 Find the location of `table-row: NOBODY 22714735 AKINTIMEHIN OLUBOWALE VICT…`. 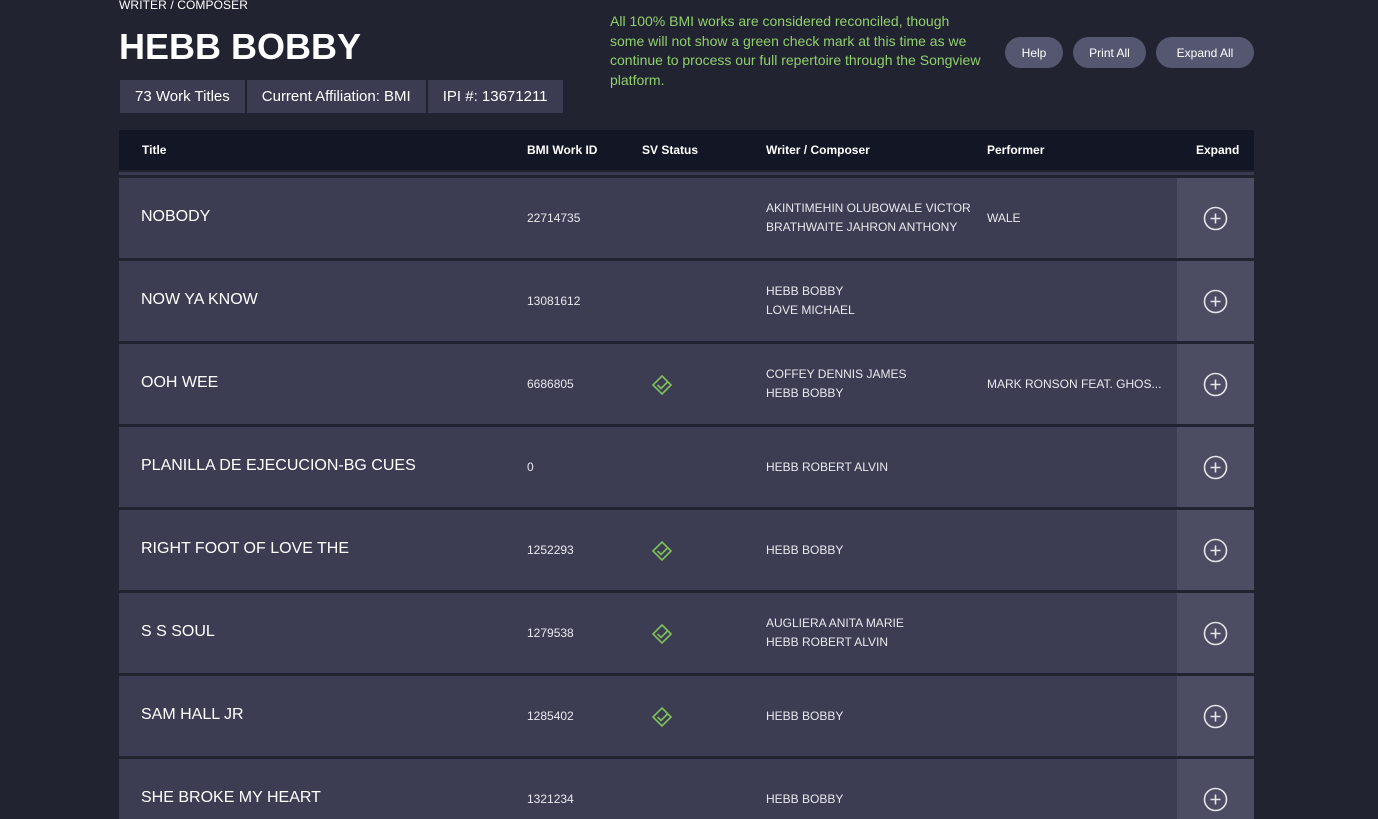

table-row: NOBODY 22714735 AKINTIMEHIN OLUBOWALE VICT… is located at coordinates (686, 218).